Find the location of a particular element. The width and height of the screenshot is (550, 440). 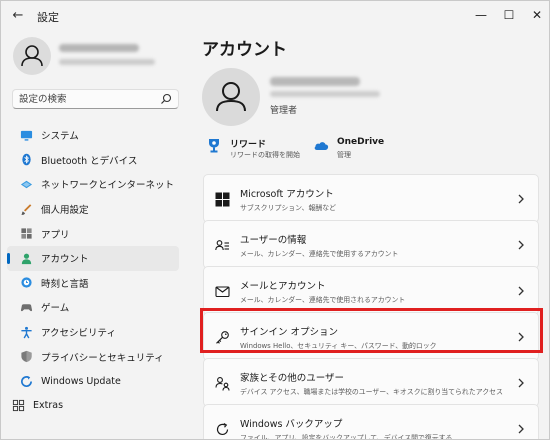

redacted-user-email is located at coordinates (107, 62).